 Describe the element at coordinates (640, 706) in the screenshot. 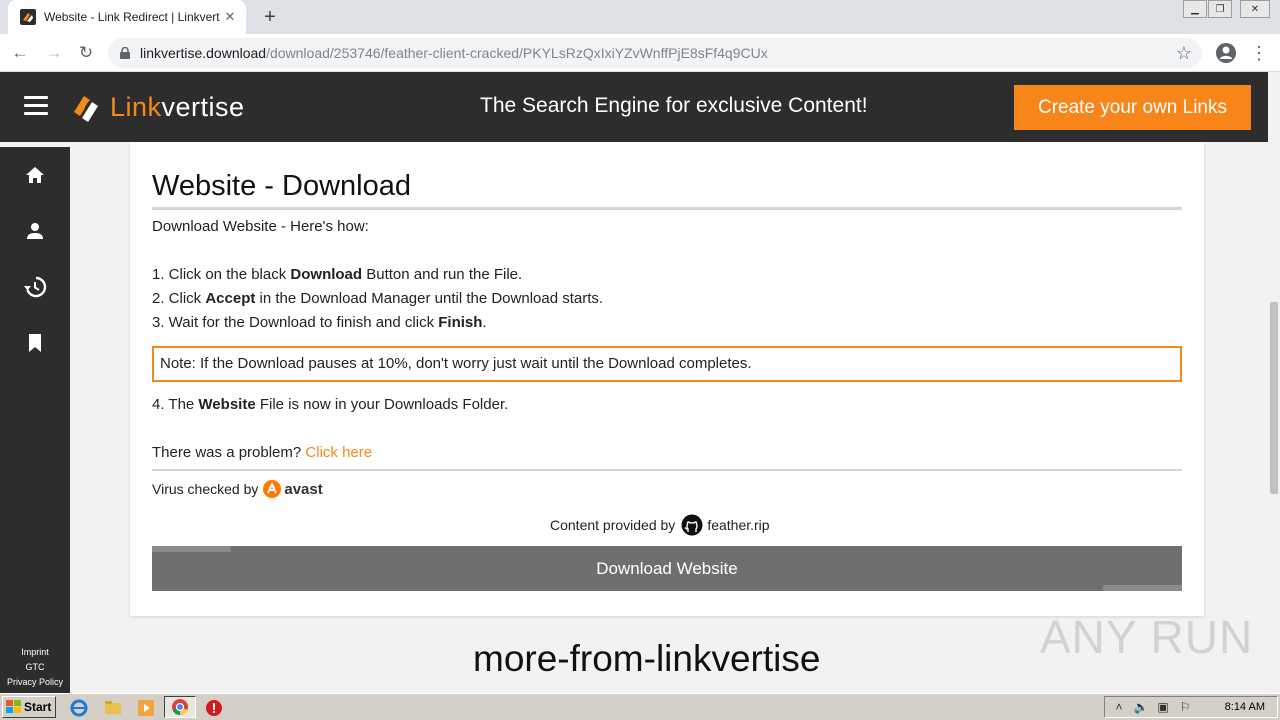

I see `windows-taskbar: Start ˄ 🔈 ▣ ⚐ 8:14 AM` at that location.